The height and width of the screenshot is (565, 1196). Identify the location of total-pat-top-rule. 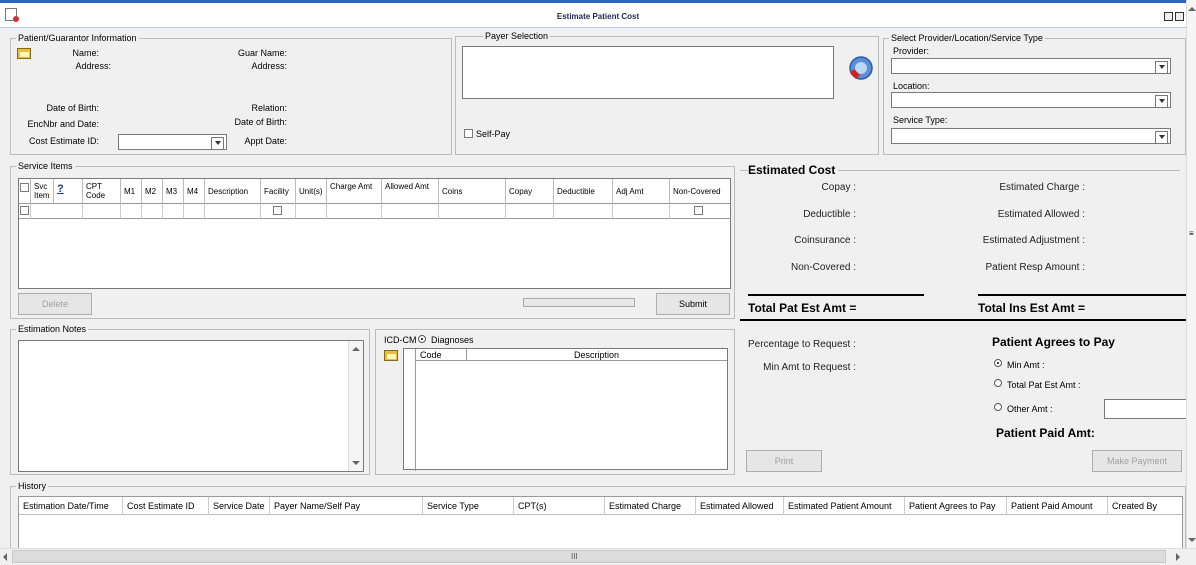
(836, 295).